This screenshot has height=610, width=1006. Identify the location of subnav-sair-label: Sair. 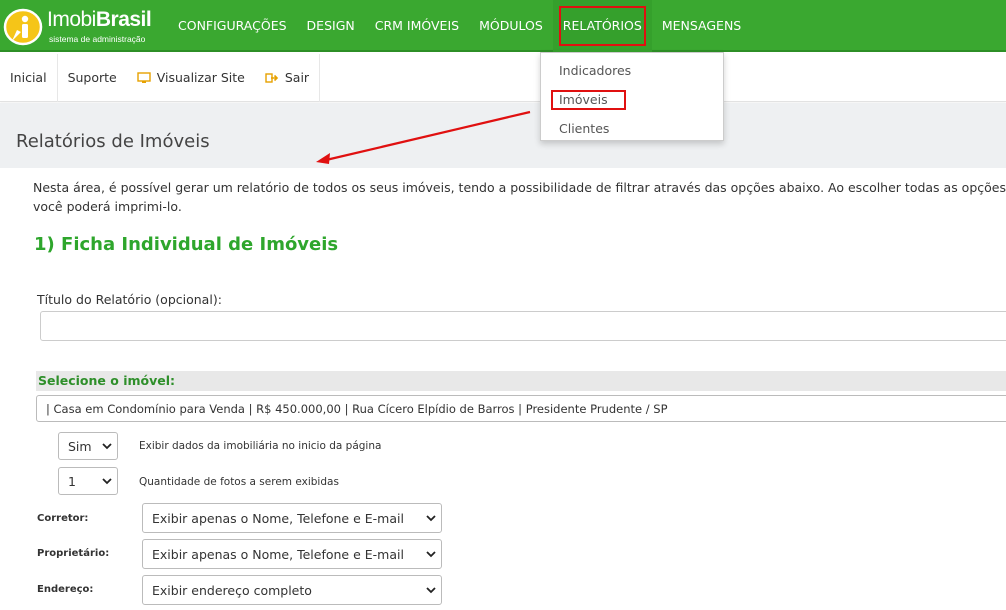
(297, 77).